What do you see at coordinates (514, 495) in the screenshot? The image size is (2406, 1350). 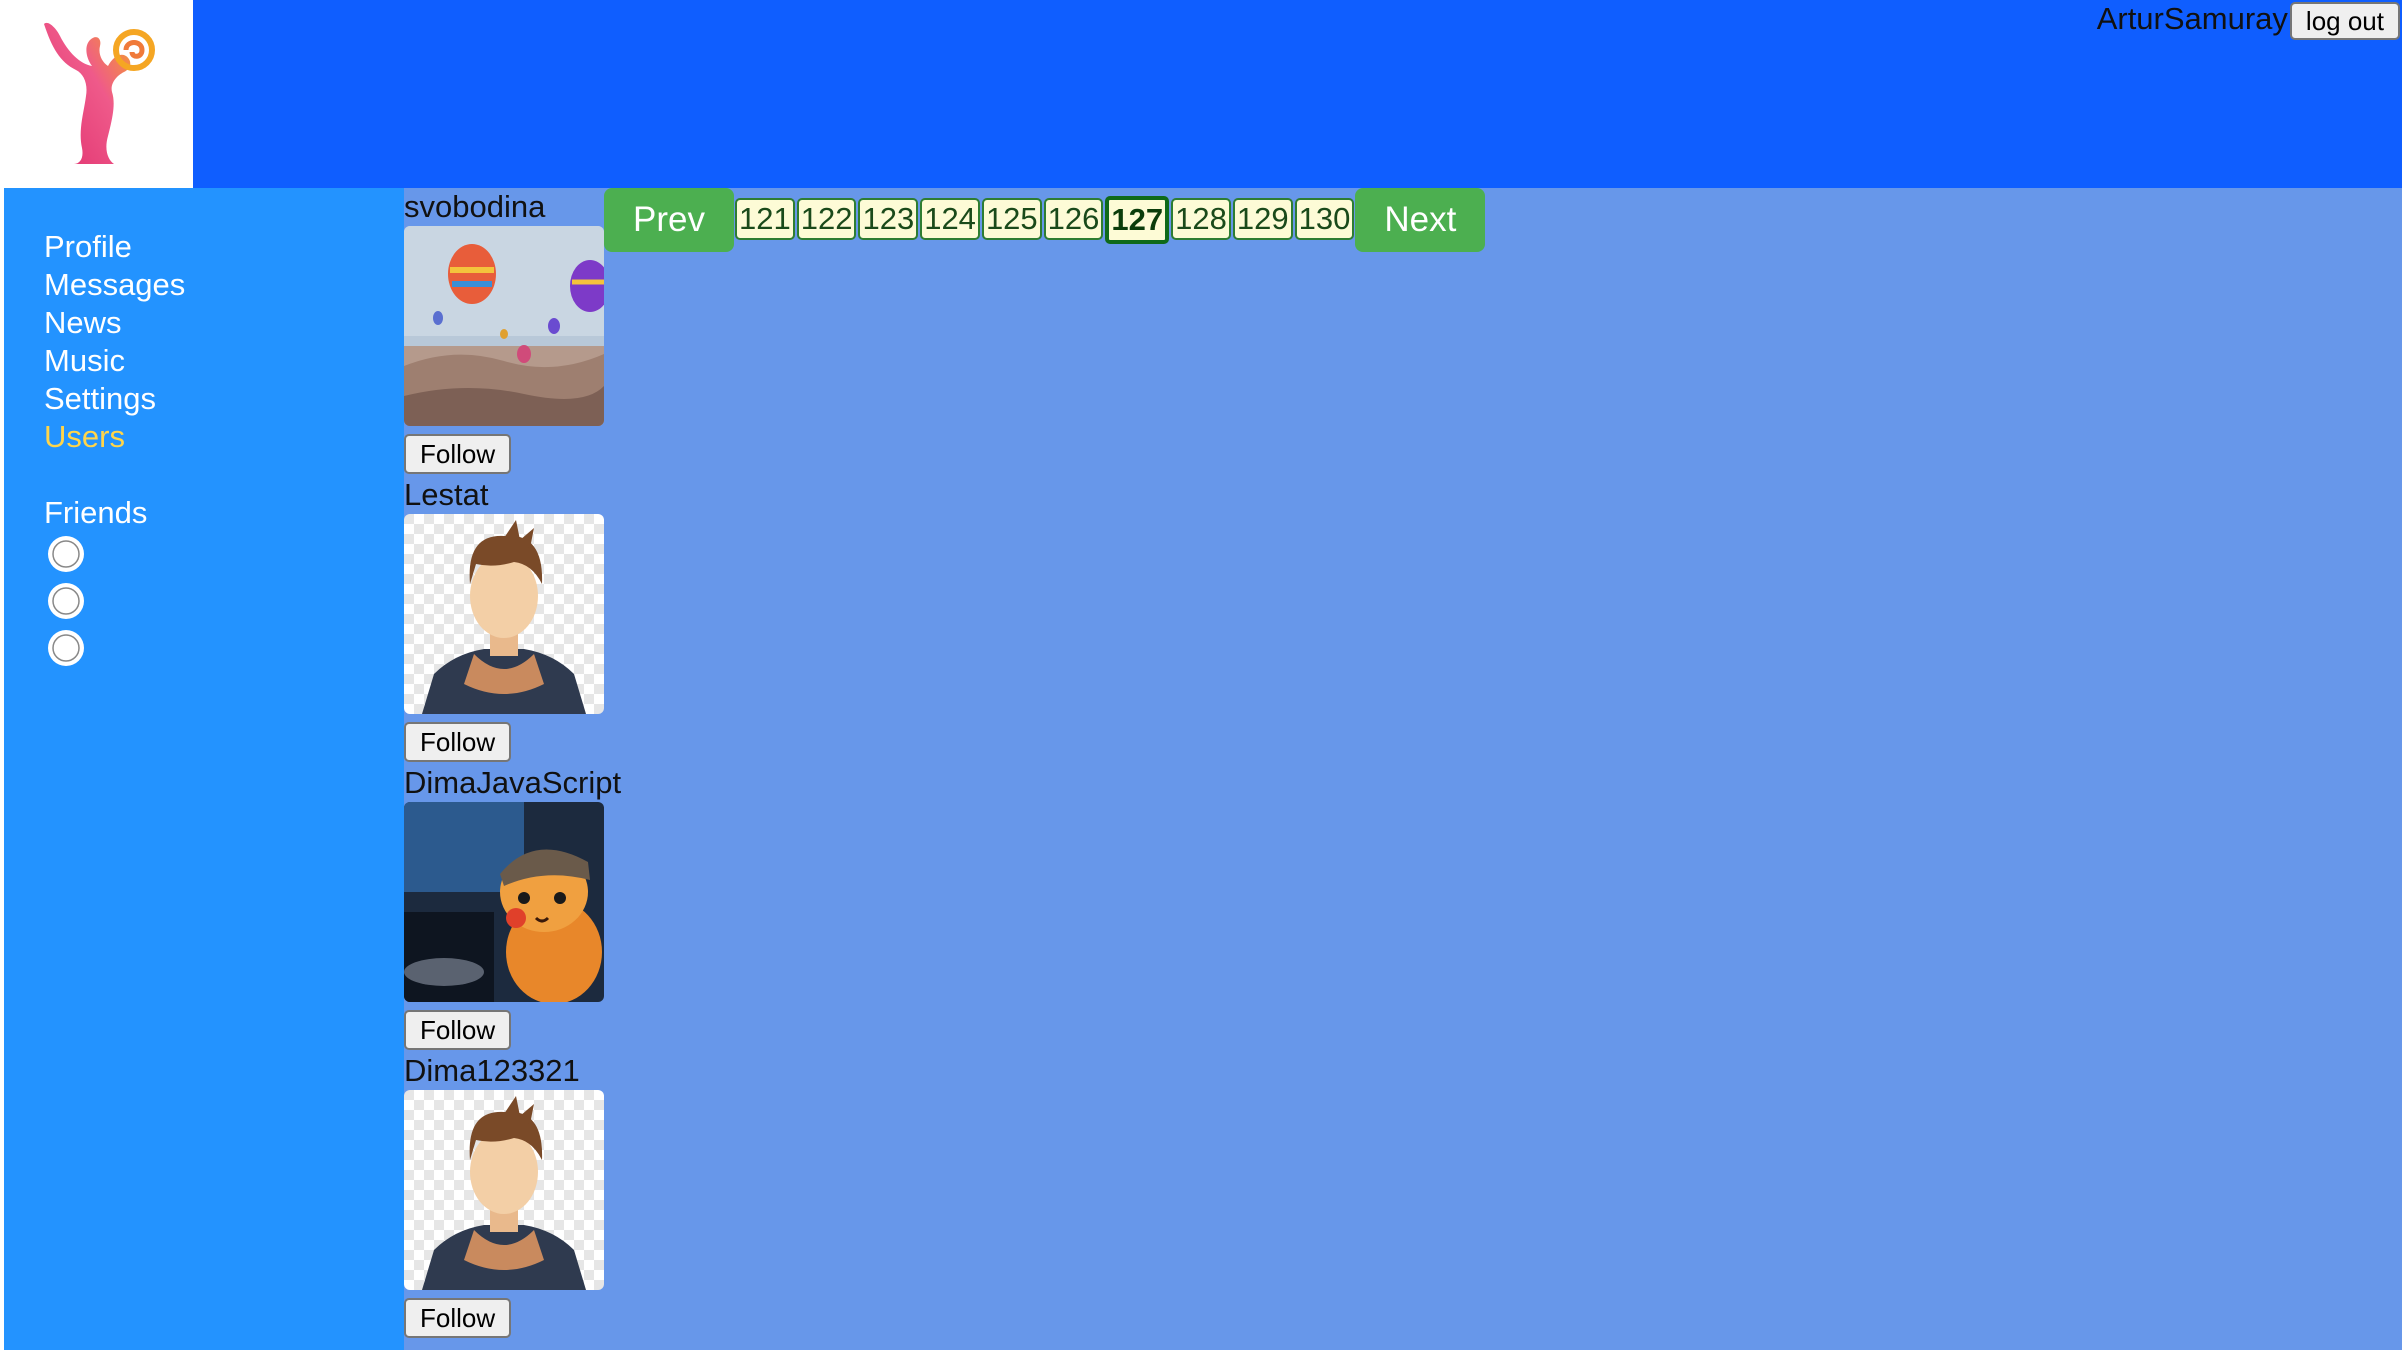 I see `user-name: Lestat` at bounding box center [514, 495].